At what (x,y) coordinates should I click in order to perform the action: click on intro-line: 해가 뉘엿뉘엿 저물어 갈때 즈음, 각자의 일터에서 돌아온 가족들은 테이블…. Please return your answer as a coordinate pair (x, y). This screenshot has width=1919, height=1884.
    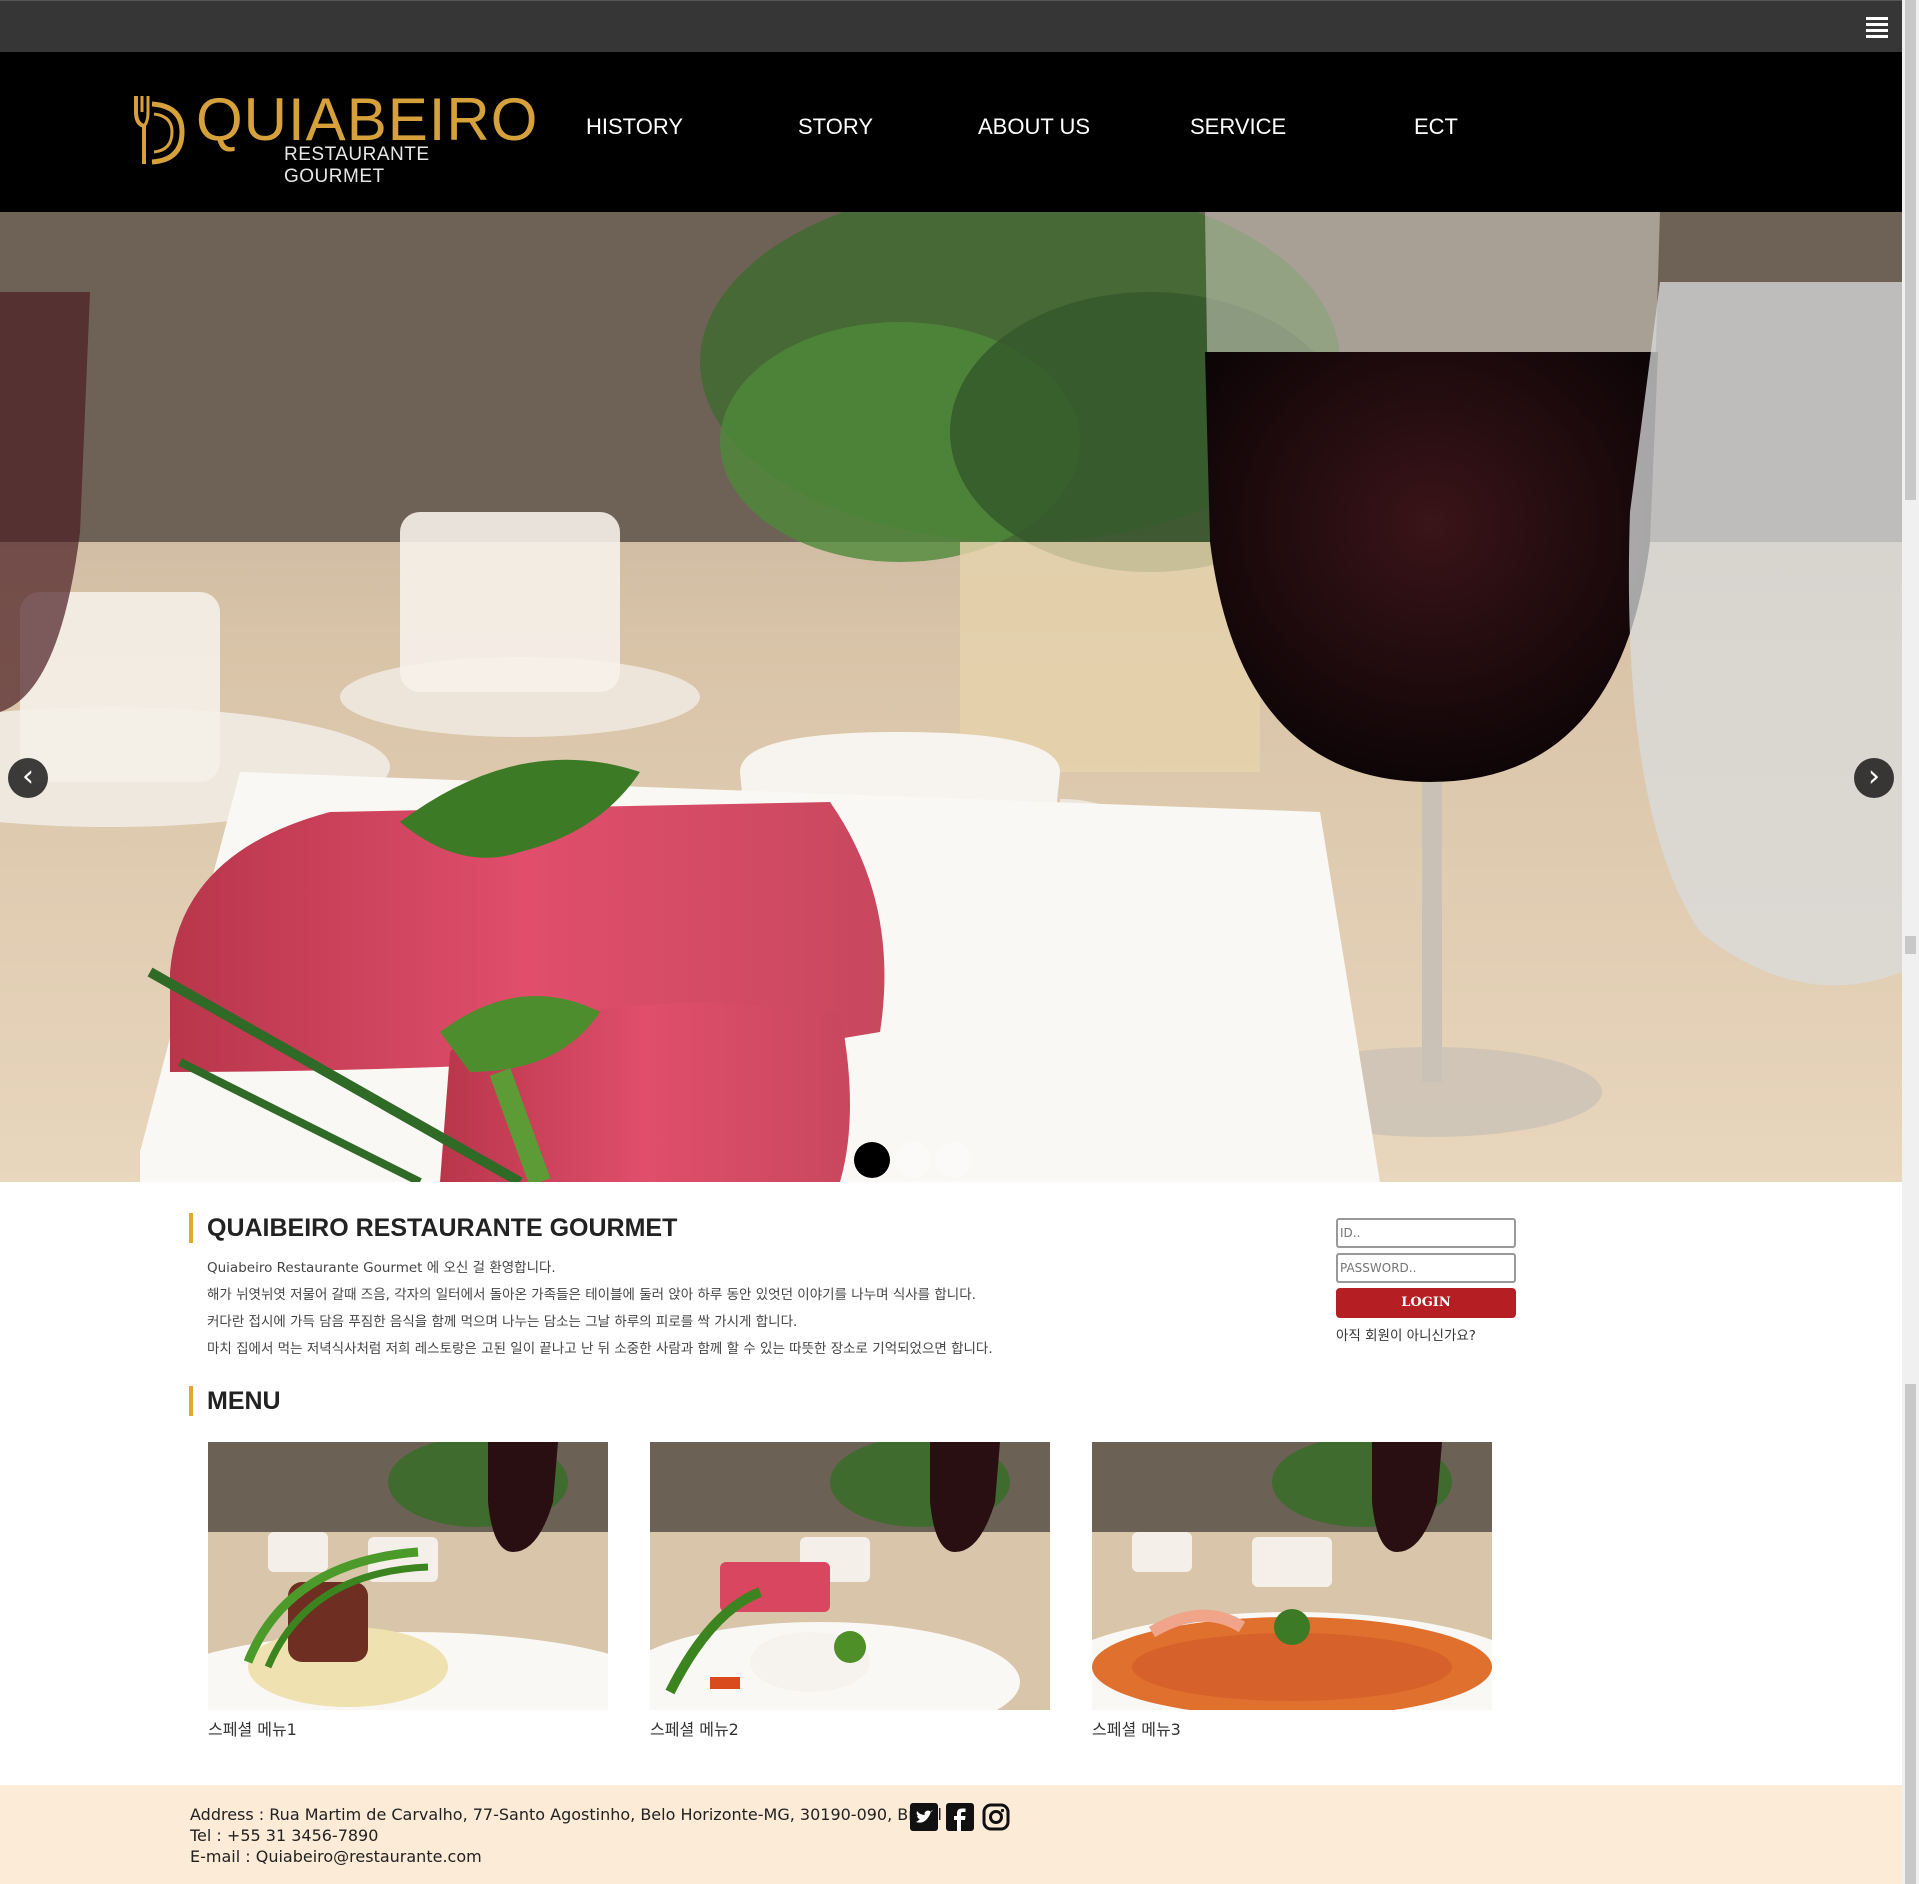
    Looking at the image, I should click on (591, 1295).